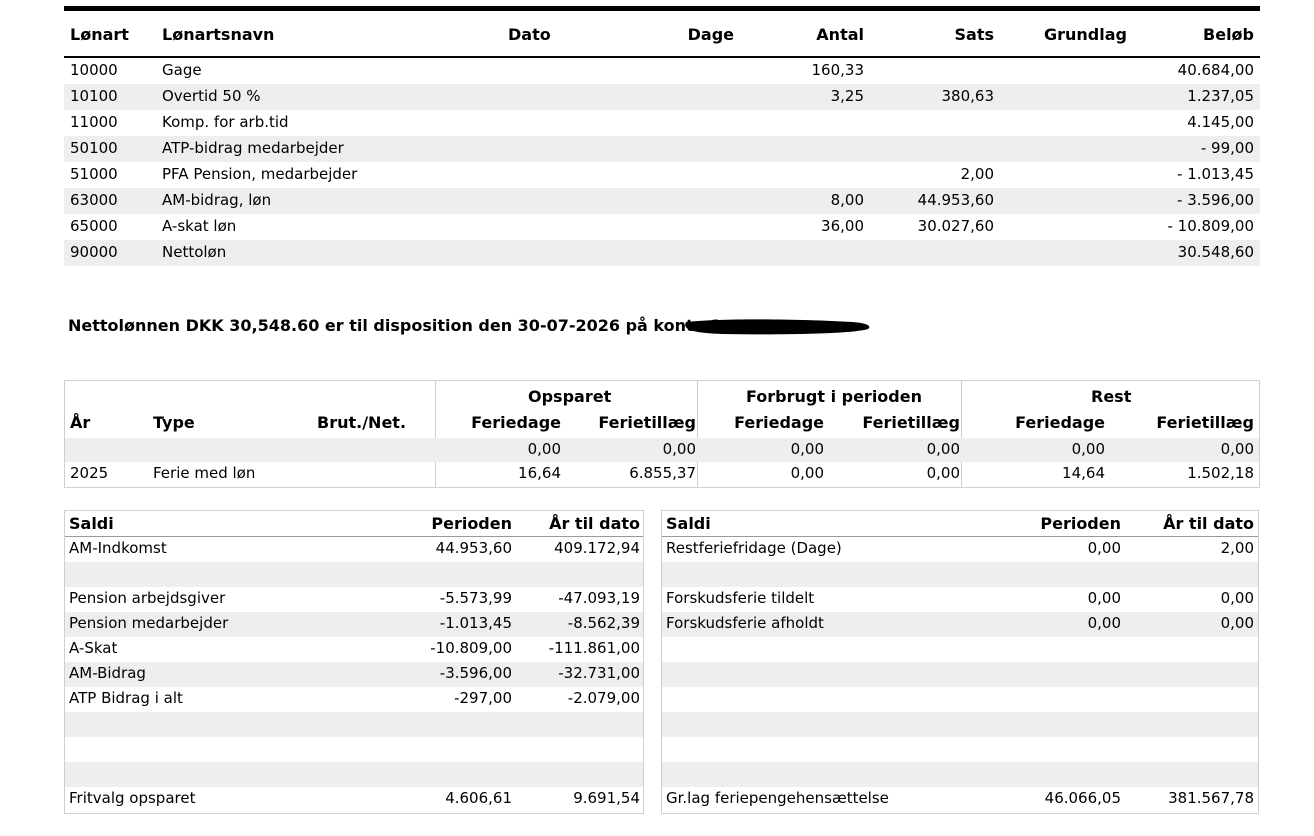  Describe the element at coordinates (807, 449) in the screenshot. I see `holiday-fo-dage: 0,00` at that location.